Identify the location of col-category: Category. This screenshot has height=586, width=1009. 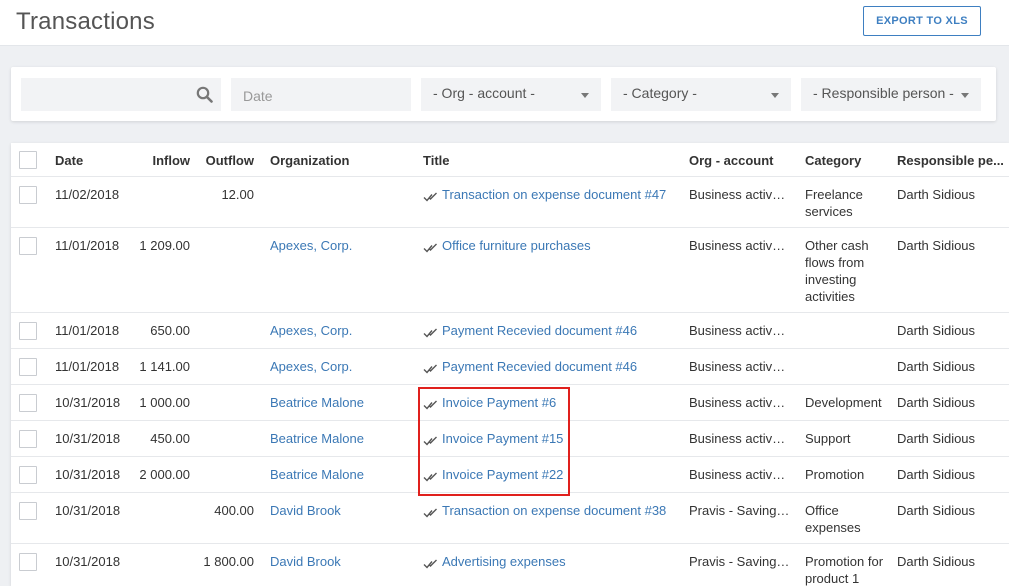
(833, 160).